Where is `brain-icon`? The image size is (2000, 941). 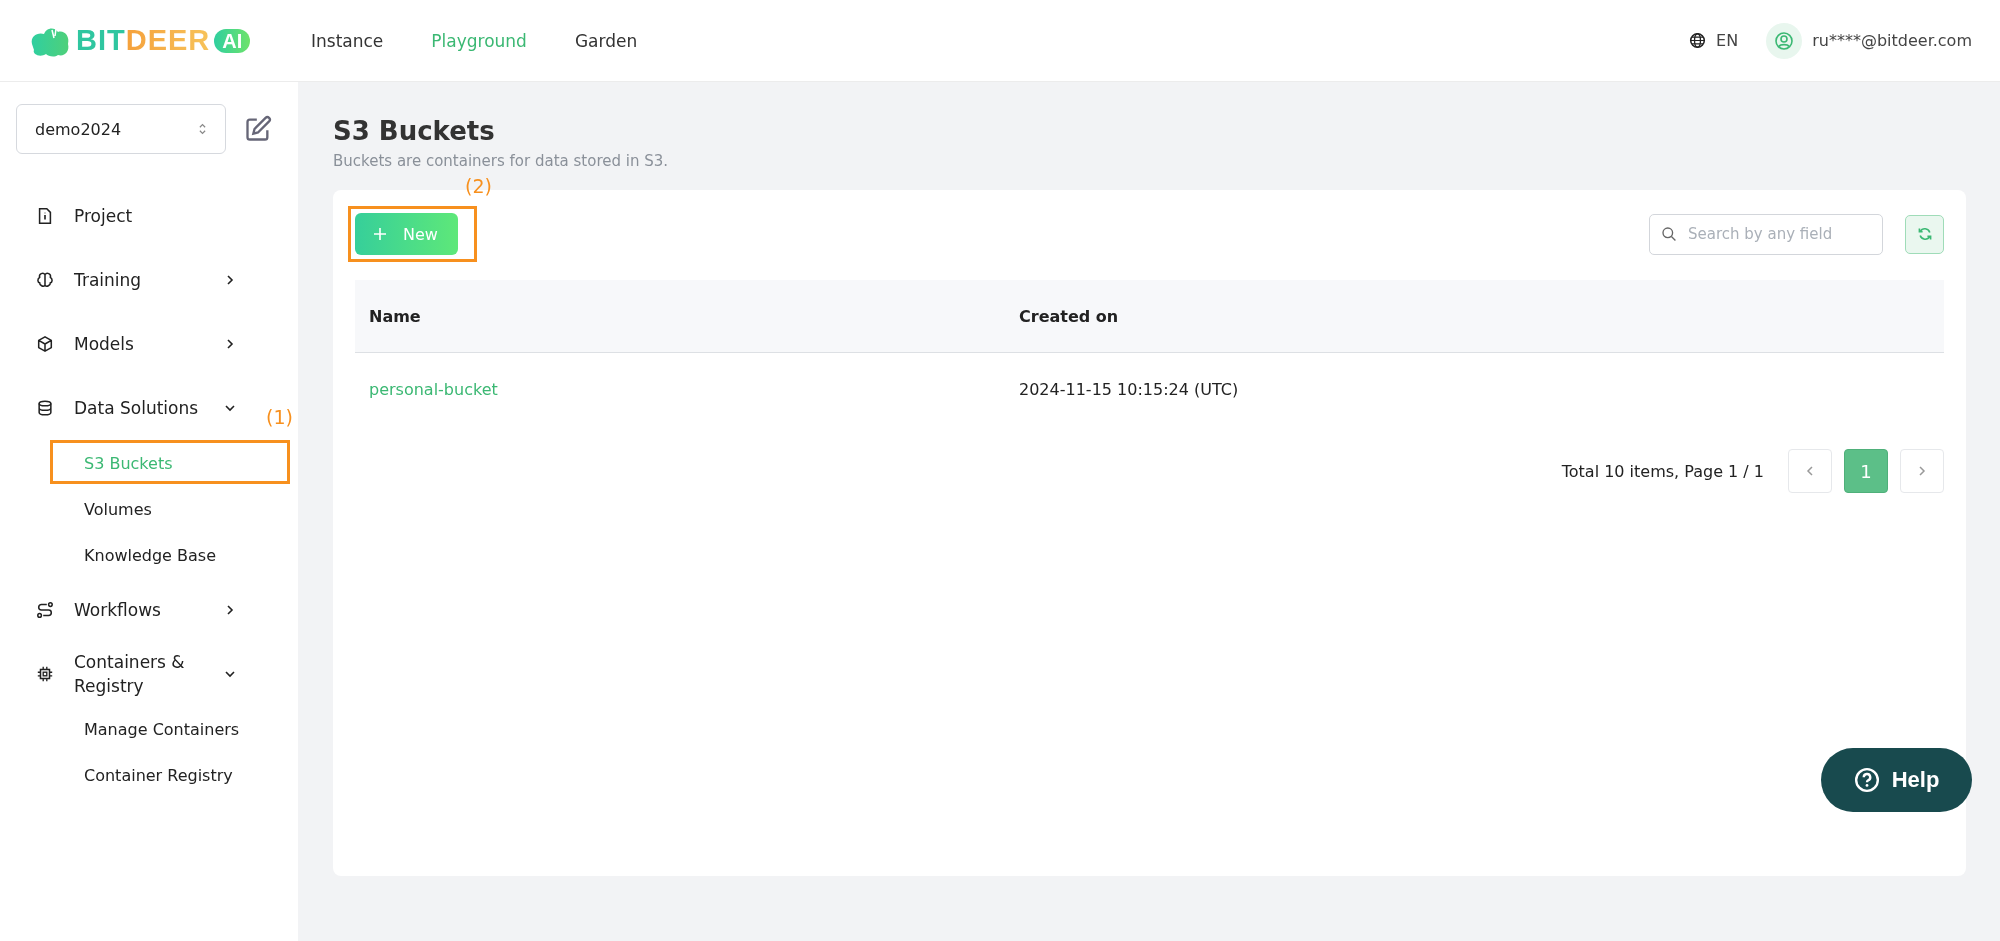
brain-icon is located at coordinates (45, 280).